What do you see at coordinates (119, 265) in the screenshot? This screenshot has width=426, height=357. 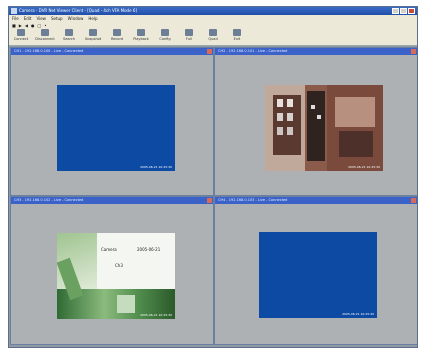 I see `overlay-text-3: Ch3` at bounding box center [119, 265].